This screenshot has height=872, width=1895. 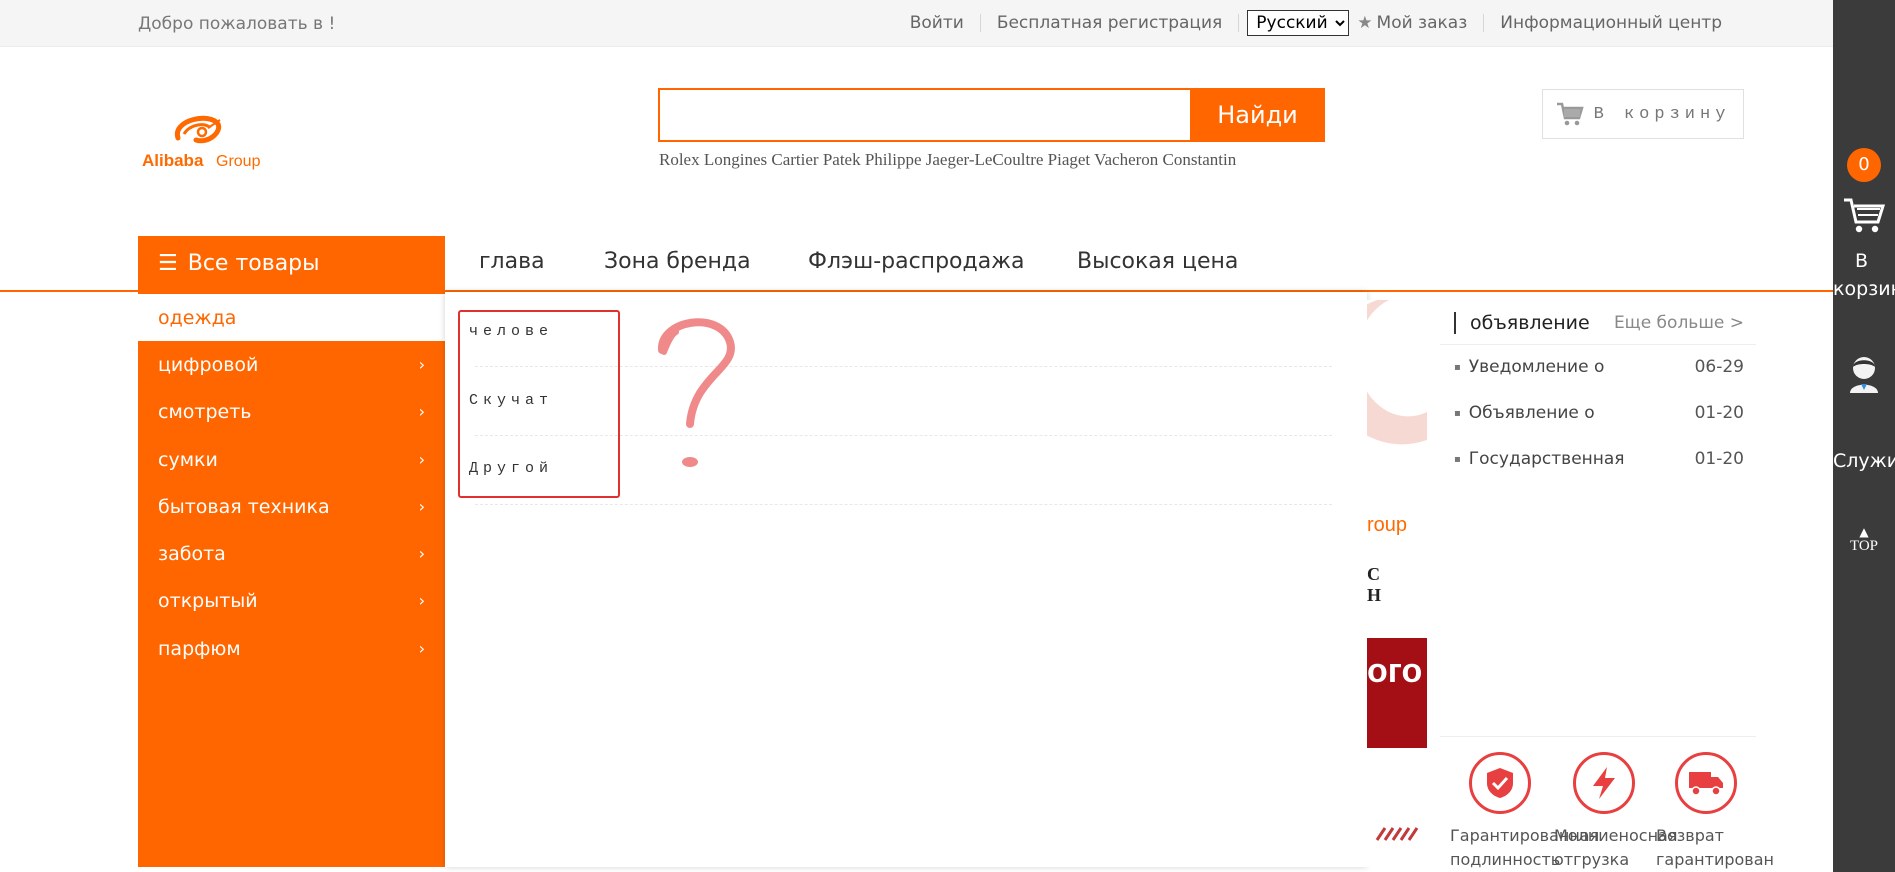 I want to click on notice-item-date: 06-29, so click(x=1719, y=367).